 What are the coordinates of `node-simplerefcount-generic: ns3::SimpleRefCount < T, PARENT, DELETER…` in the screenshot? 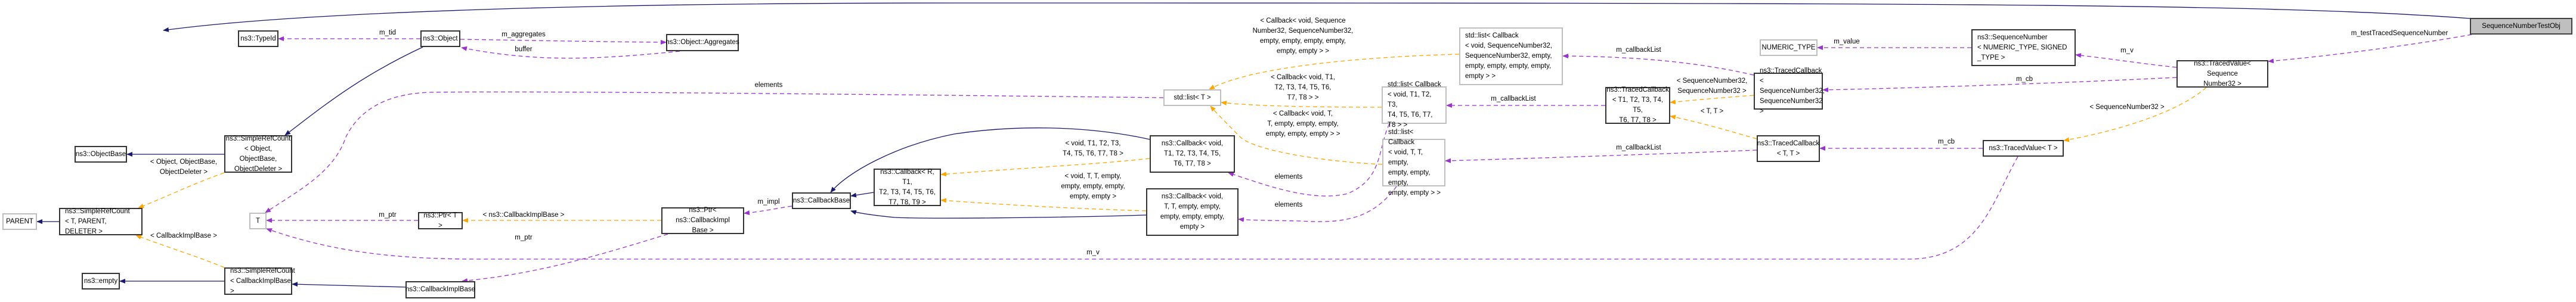 It's located at (101, 222).